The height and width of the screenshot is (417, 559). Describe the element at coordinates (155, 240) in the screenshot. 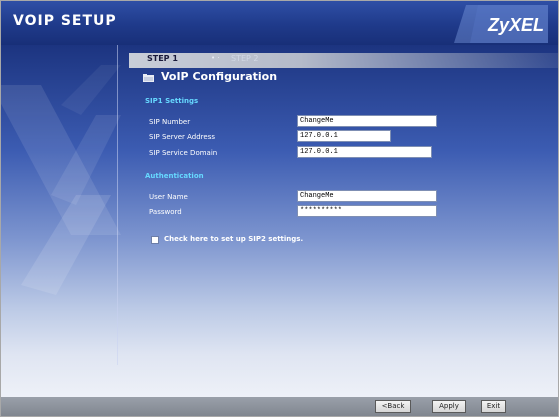

I see `sip2-checkbox` at that location.